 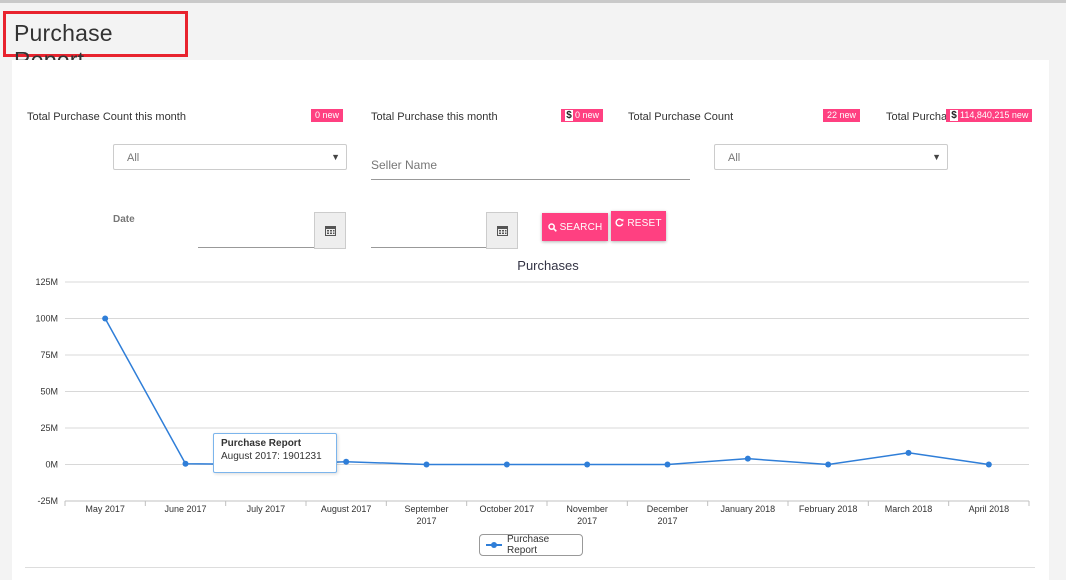 What do you see at coordinates (271, 456) in the screenshot?
I see `chart-tooltip-text: August 2017: 1901231` at bounding box center [271, 456].